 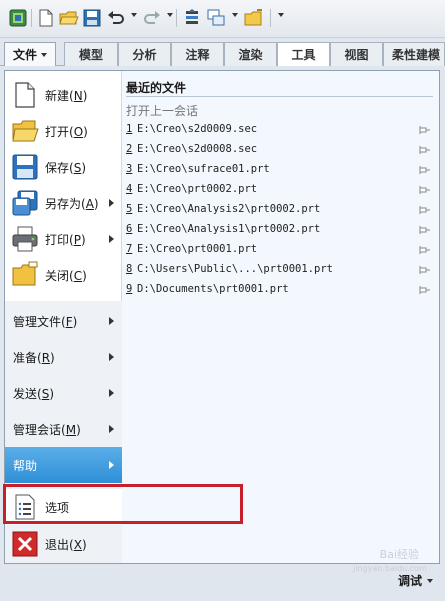 I want to click on recent-file-number: 3, so click(x=129, y=169).